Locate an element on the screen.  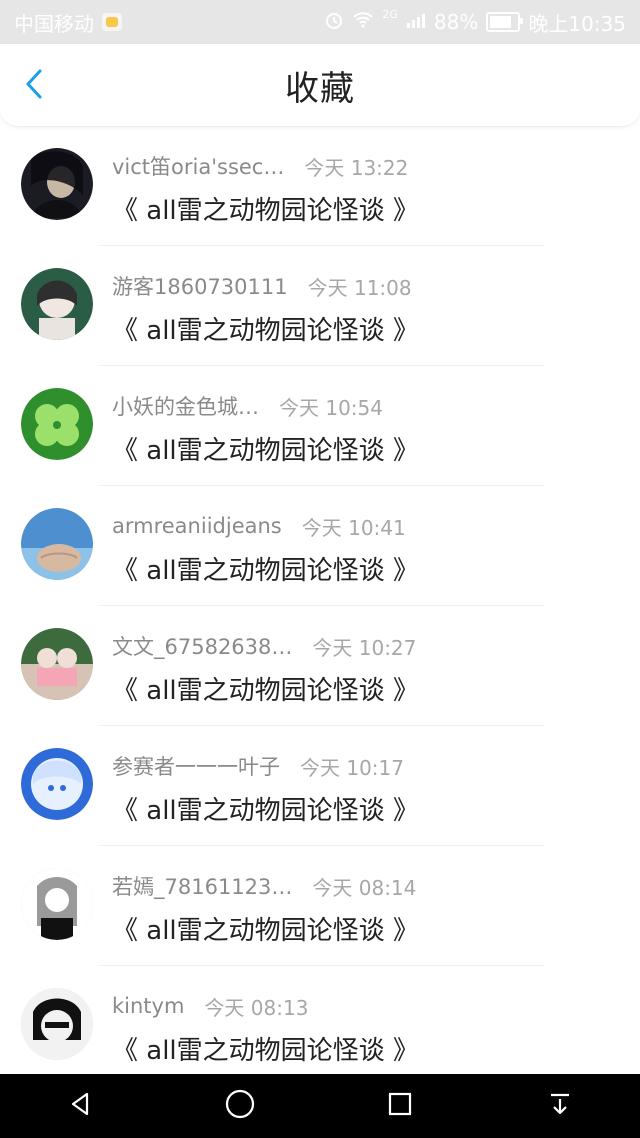
item-meta: armreaniidjeans 今天 10:41 is located at coordinates (259, 526).